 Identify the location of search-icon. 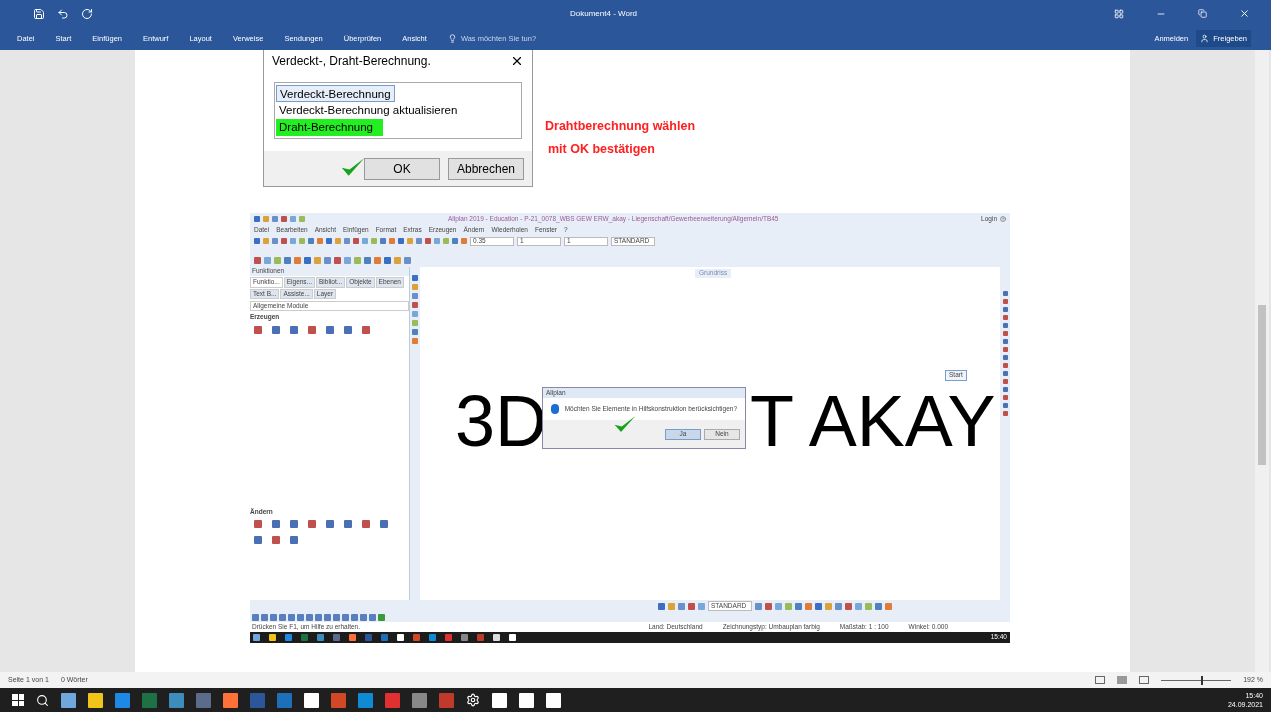
(42, 700).